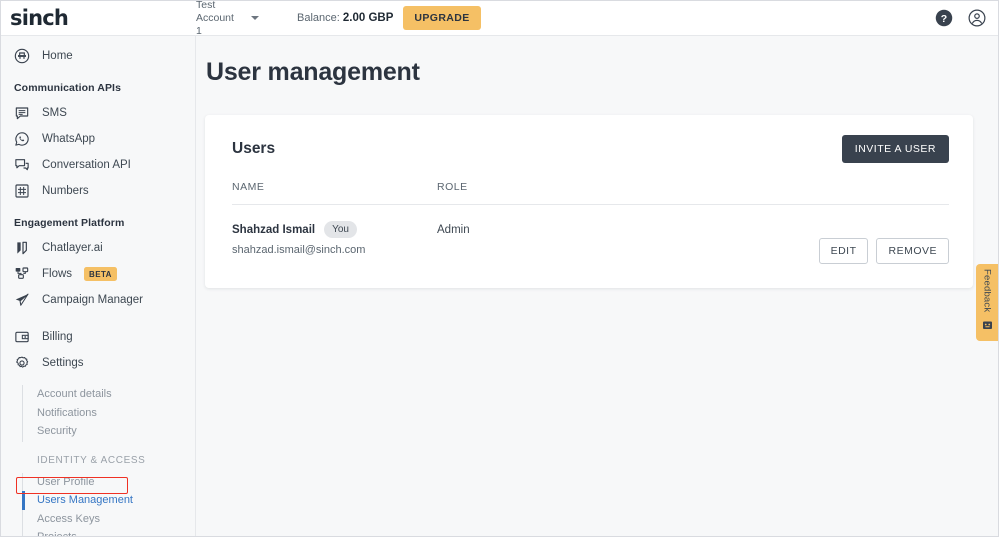 The image size is (999, 537). I want to click on column-header-actions, so click(873, 193).